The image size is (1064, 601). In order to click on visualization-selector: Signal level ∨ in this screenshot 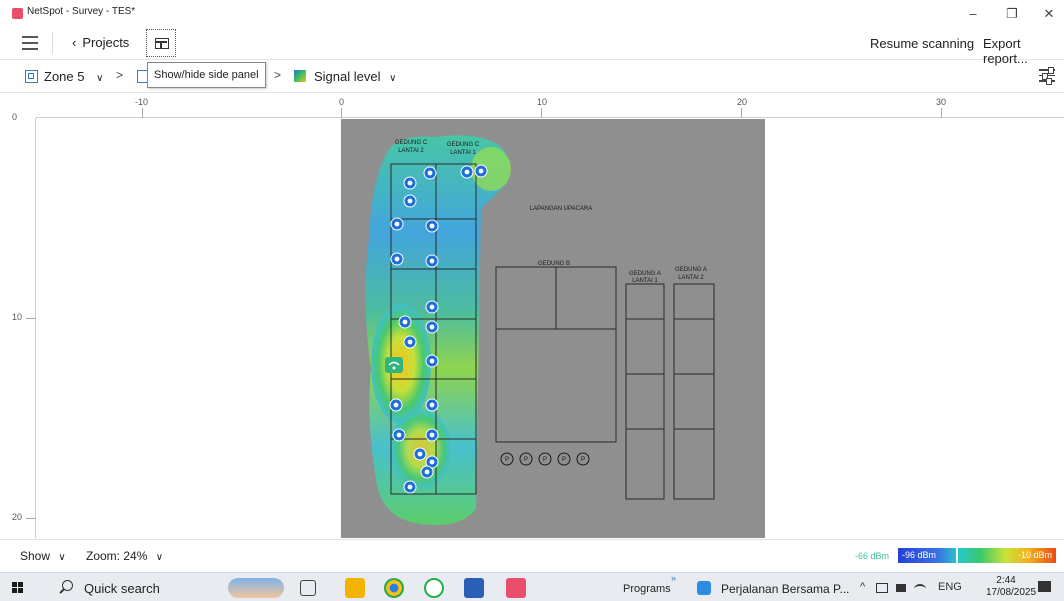, I will do `click(355, 76)`.